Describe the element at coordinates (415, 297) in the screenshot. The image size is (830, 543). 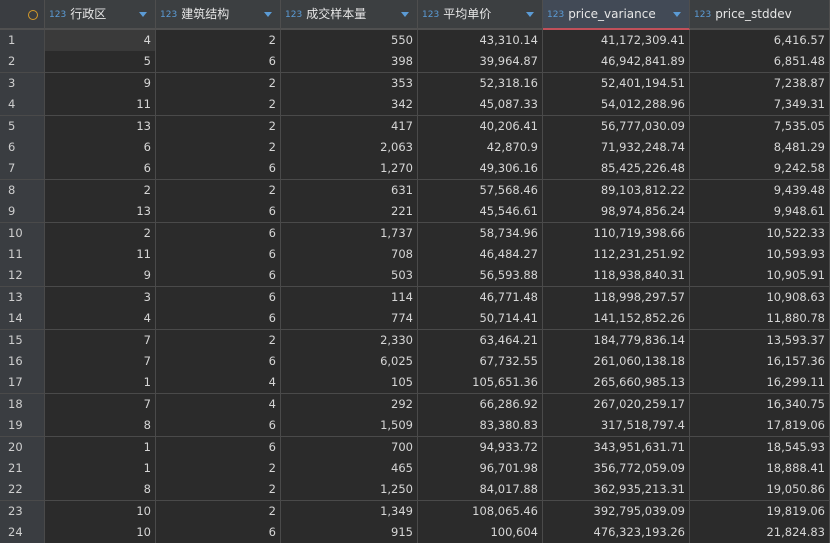
I see `table-row: 13 3 6 114 46,771.48 118,998,297.57 10,908.63` at that location.